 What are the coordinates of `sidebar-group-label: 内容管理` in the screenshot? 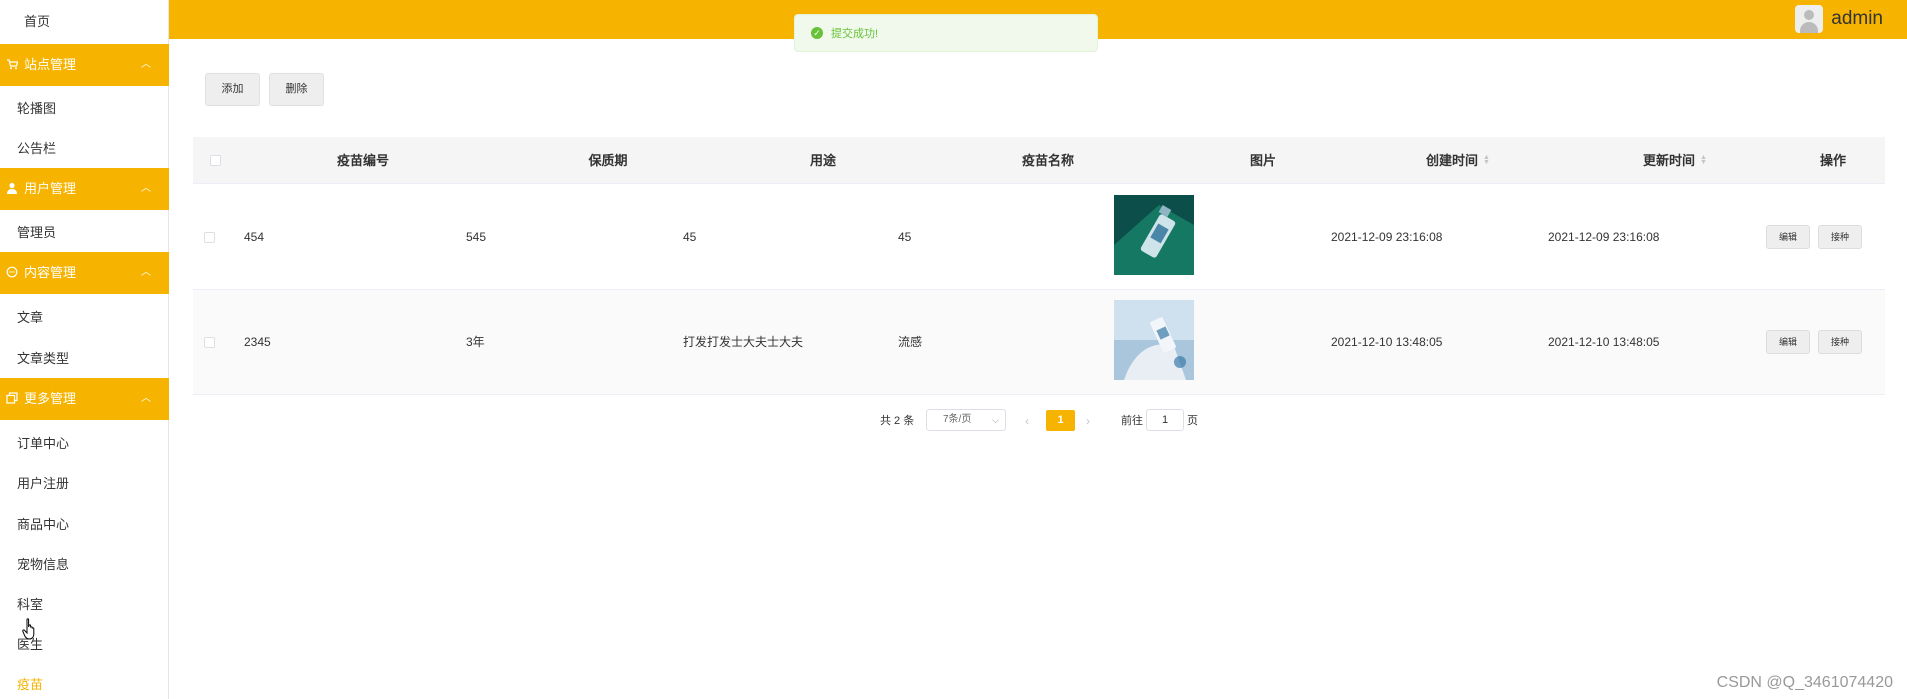 It's located at (50, 272).